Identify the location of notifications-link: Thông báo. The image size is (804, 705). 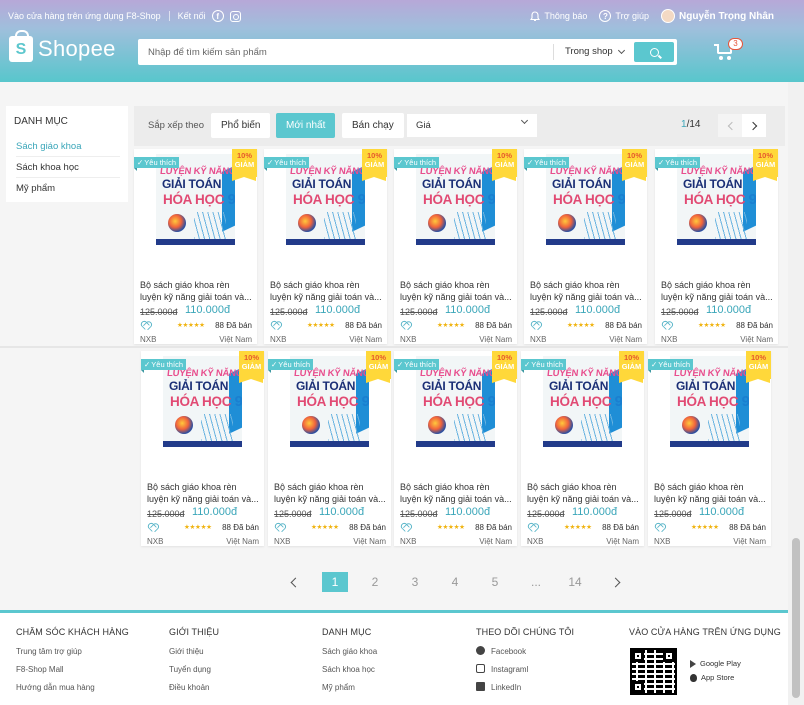
(558, 16).